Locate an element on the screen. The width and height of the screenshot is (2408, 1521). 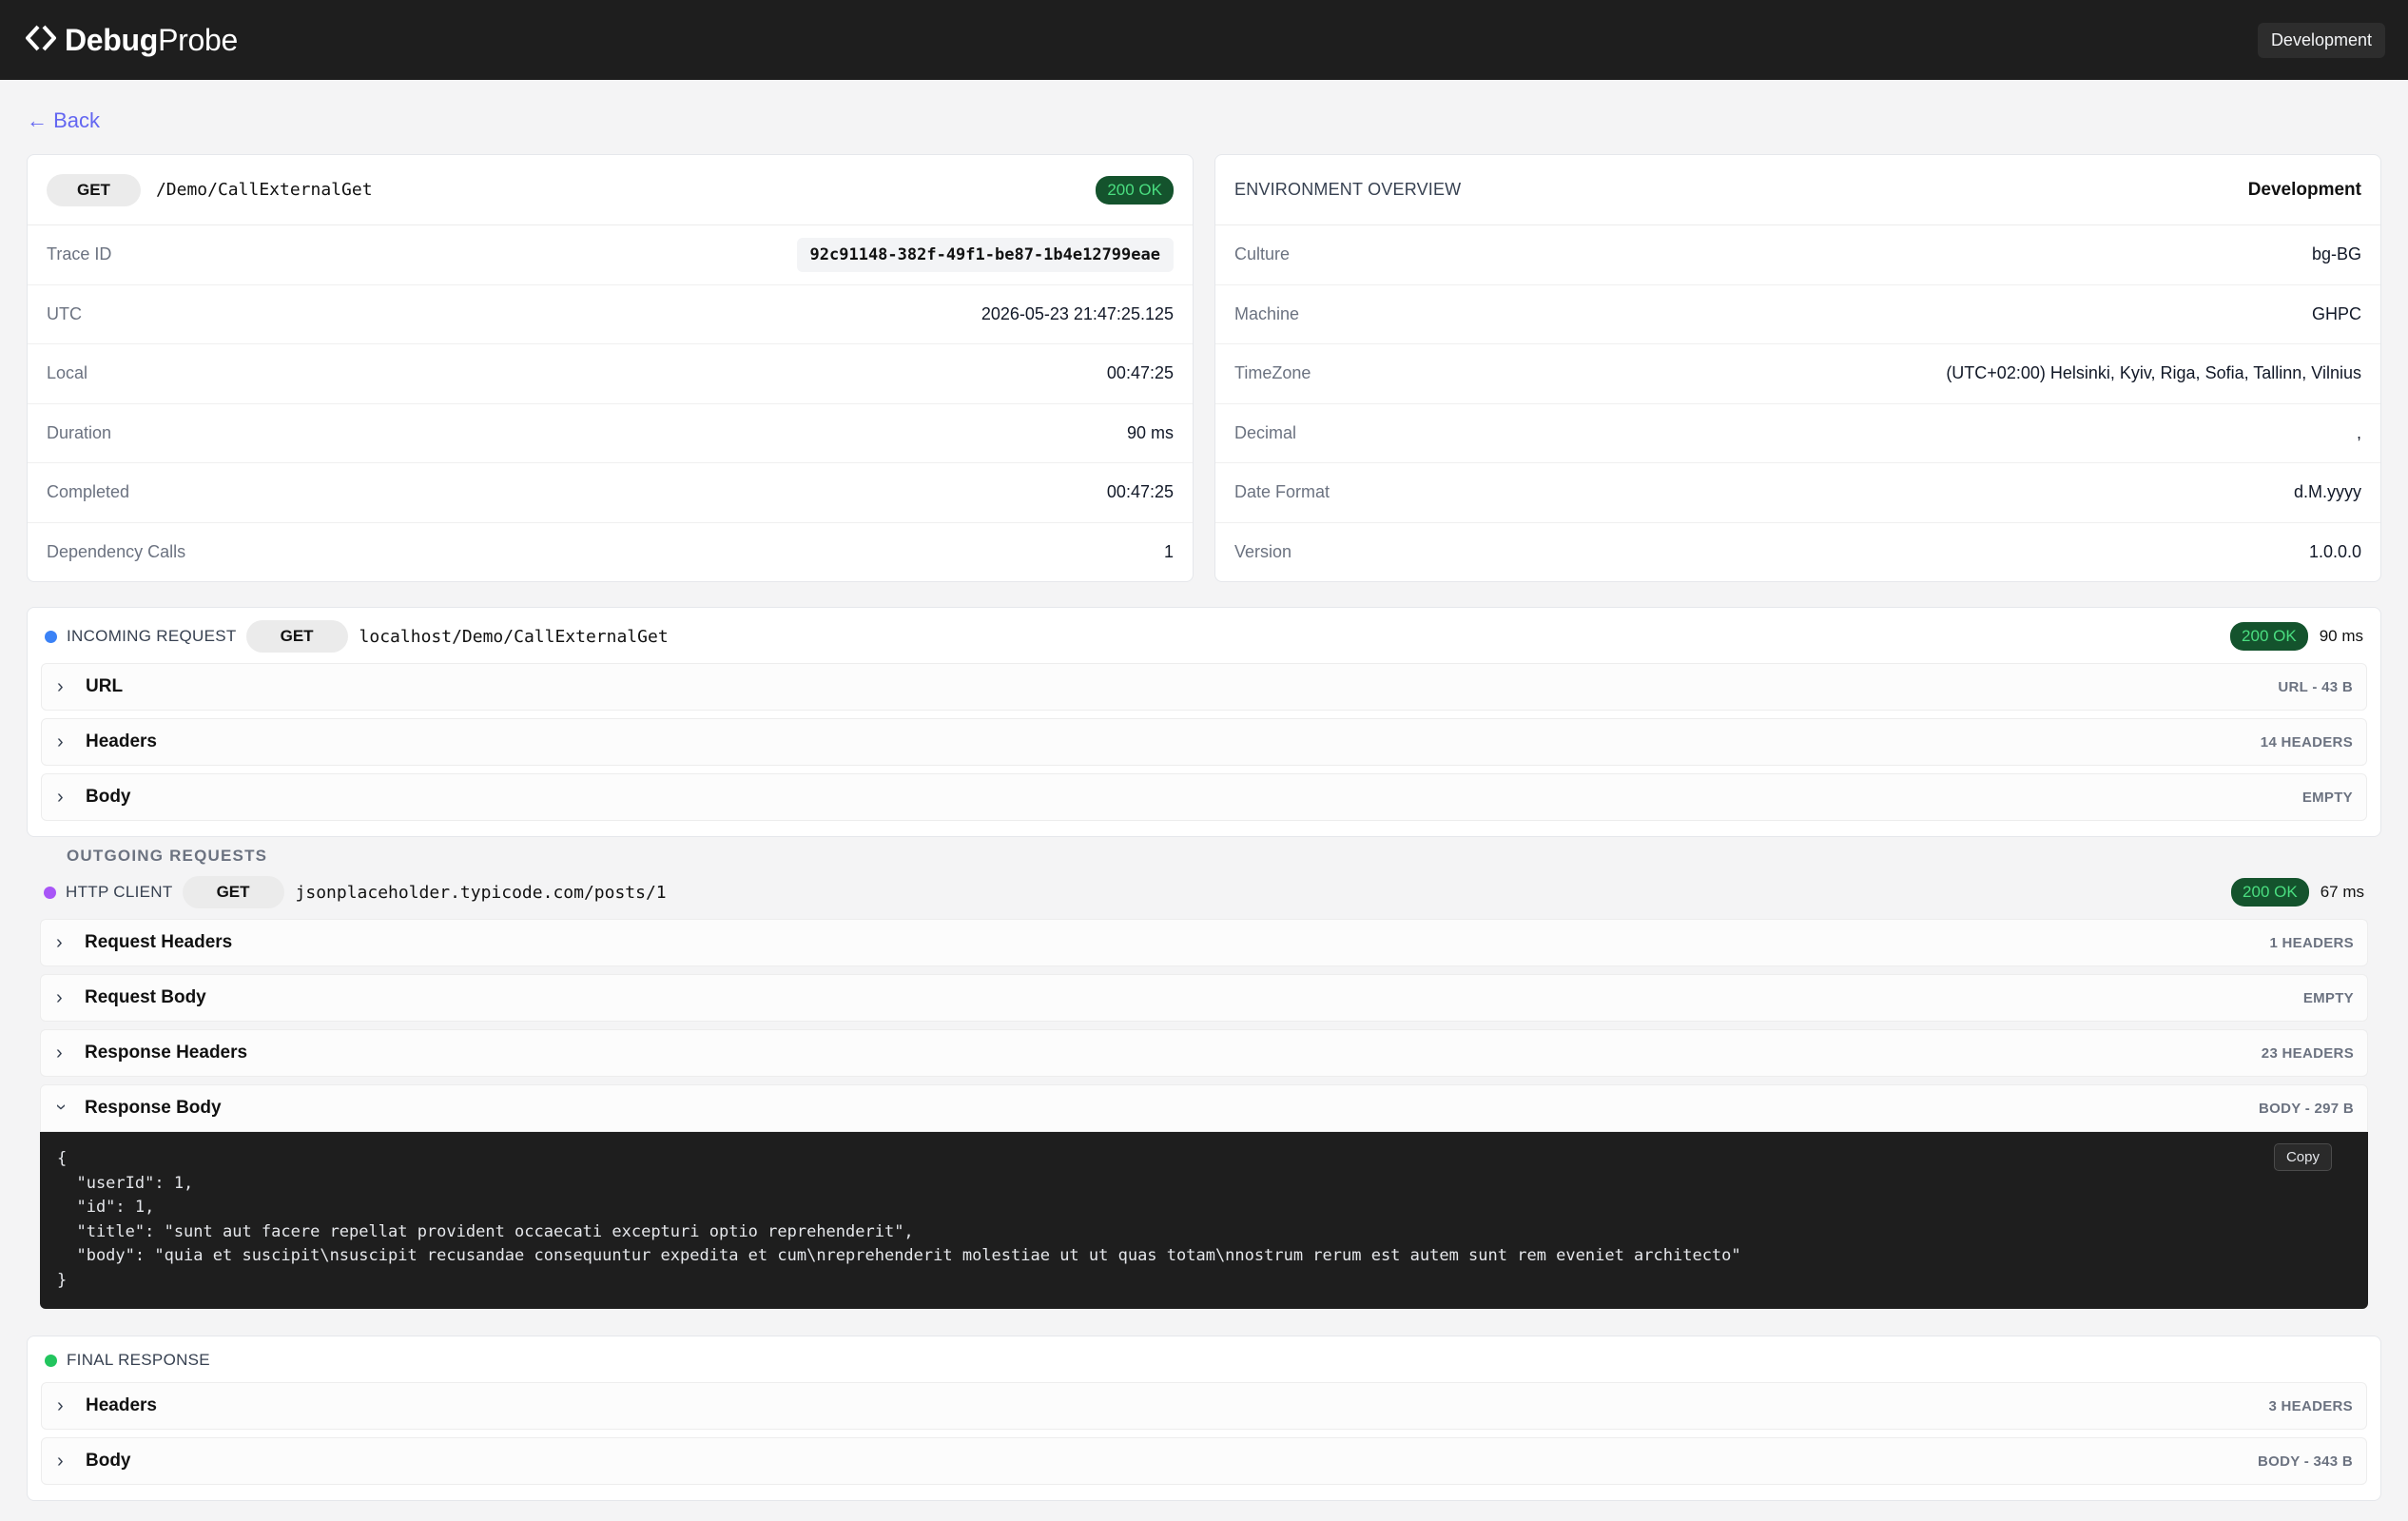
env-row-machine: Machine GHPC is located at coordinates (1798, 314).